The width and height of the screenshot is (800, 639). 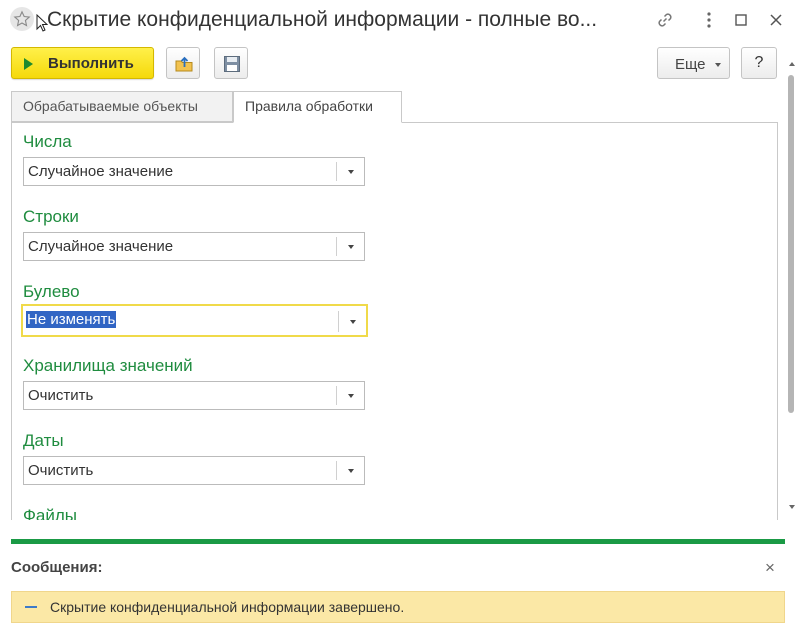 I want to click on numbers-select: Случайное значение, so click(x=194, y=171).